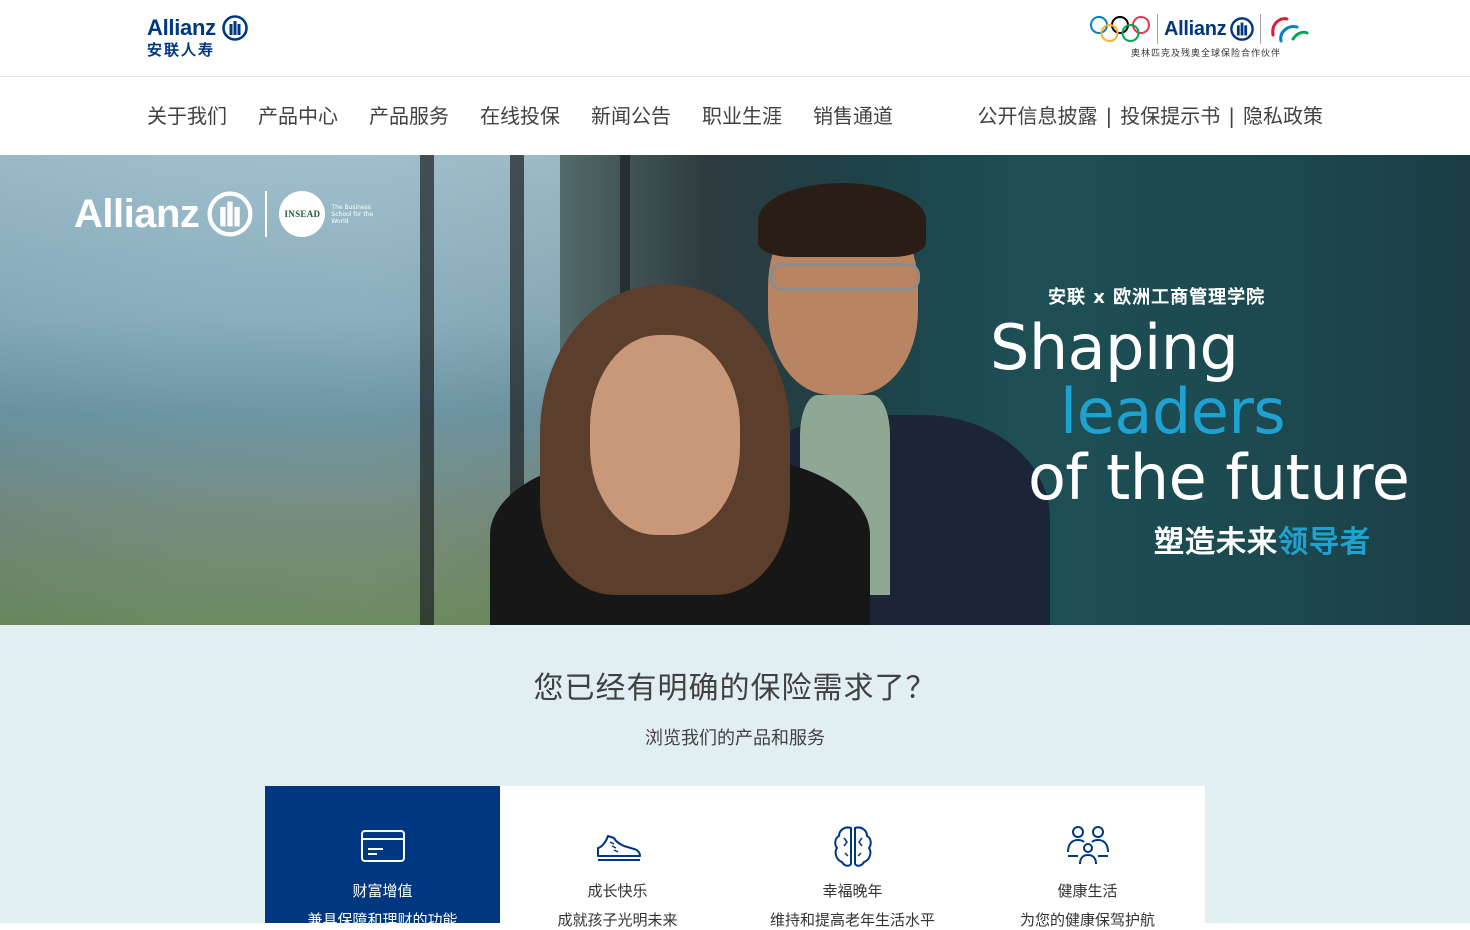  I want to click on card-description: 成就孩子光明未来, so click(617, 920).